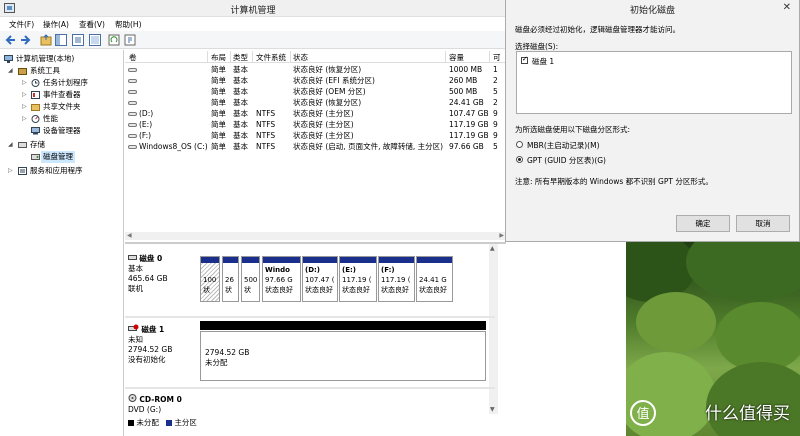 The width and height of the screenshot is (800, 436). Describe the element at coordinates (218, 91) in the screenshot. I see `volume-cell-layout: 简单` at that location.